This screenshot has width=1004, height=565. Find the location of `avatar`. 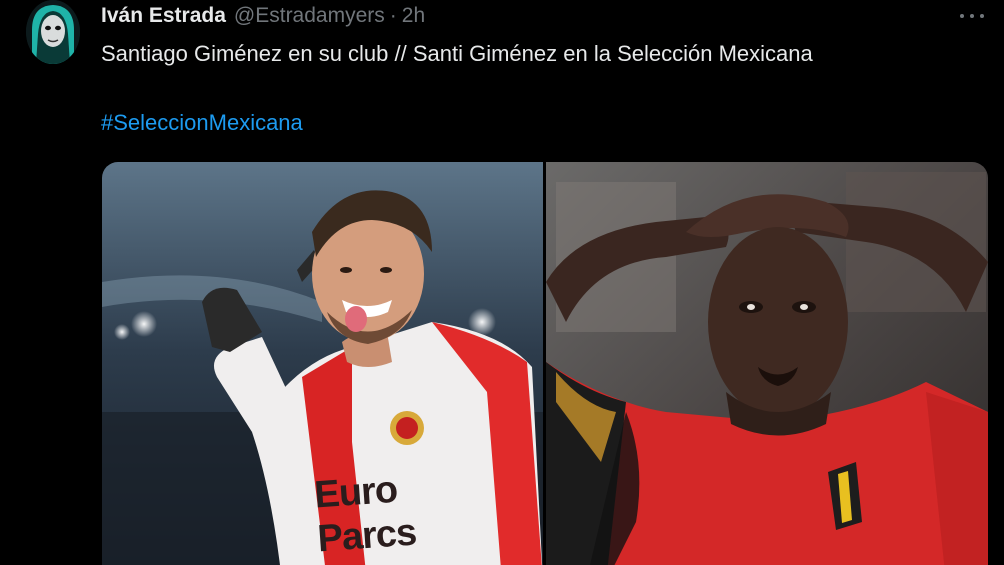

avatar is located at coordinates (53, 32).